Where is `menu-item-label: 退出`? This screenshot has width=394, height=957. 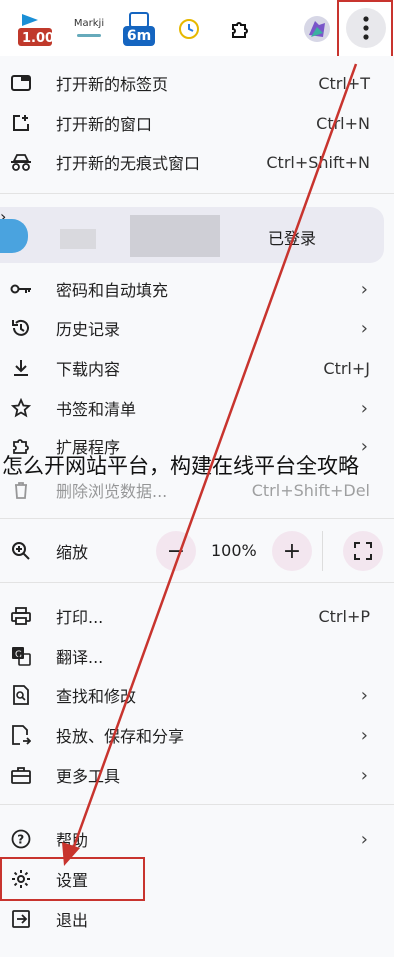
menu-item-label: 退出 is located at coordinates (72, 920).